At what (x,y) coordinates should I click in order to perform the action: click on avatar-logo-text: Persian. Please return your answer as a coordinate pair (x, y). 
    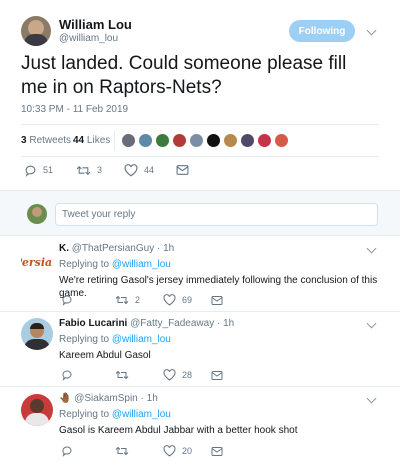
    Looking at the image, I should click on (37, 262).